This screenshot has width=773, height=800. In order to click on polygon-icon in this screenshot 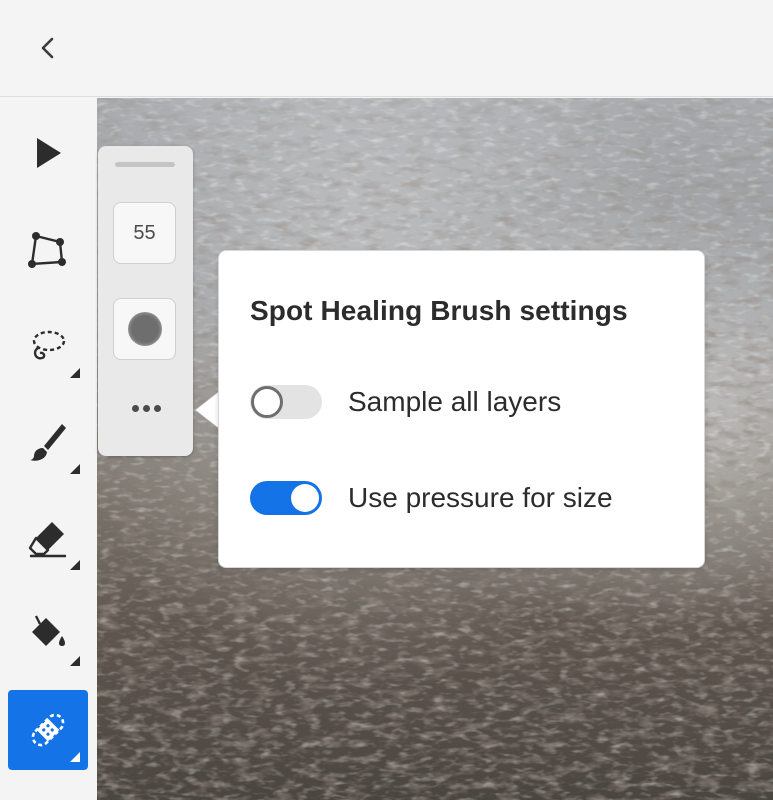, I will do `click(47, 250)`.